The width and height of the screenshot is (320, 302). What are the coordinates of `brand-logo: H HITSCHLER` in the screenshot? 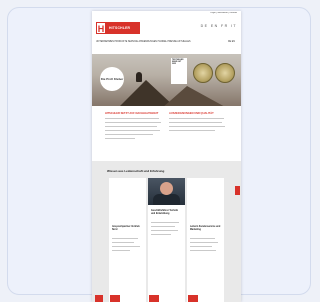 It's located at (118, 28).